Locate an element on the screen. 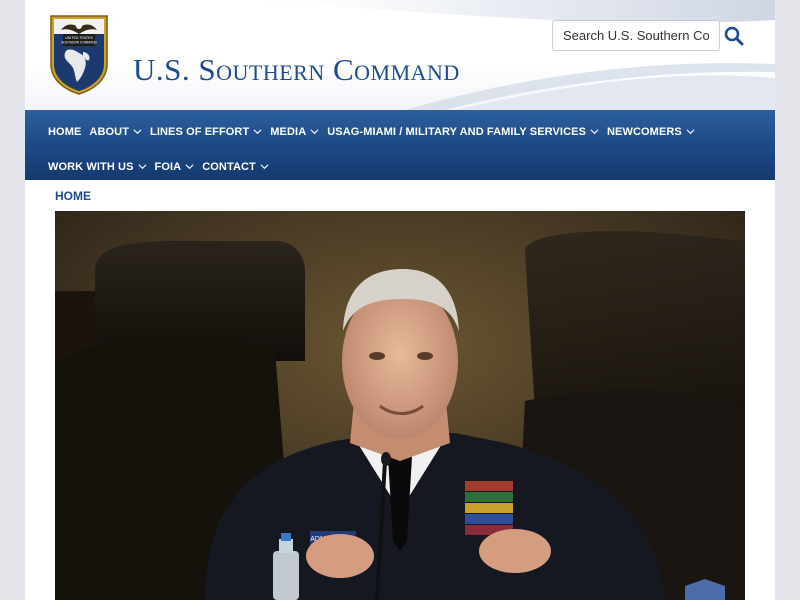  nav-item-contact: CONTACT is located at coordinates (235, 167).